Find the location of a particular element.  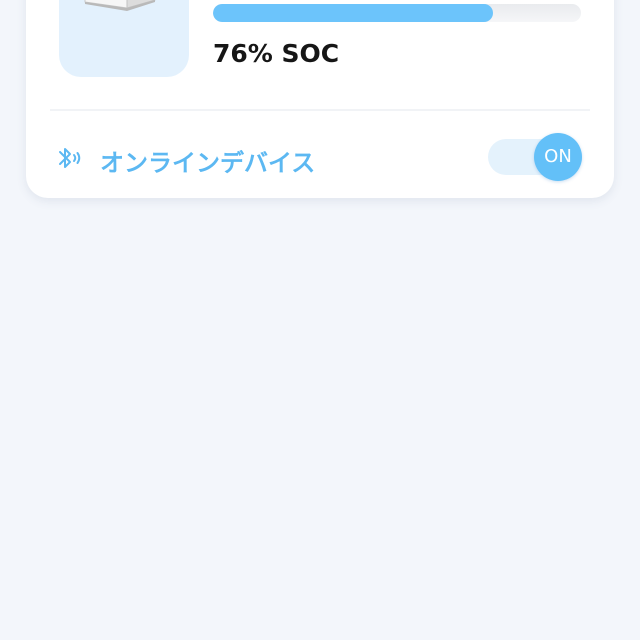

soc-progress-bar is located at coordinates (397, 13).